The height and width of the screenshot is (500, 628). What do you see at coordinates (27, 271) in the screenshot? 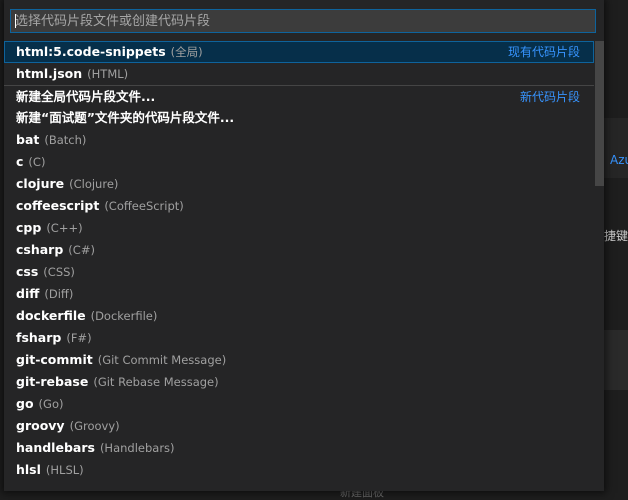
I see `list-item-label: css` at bounding box center [27, 271].